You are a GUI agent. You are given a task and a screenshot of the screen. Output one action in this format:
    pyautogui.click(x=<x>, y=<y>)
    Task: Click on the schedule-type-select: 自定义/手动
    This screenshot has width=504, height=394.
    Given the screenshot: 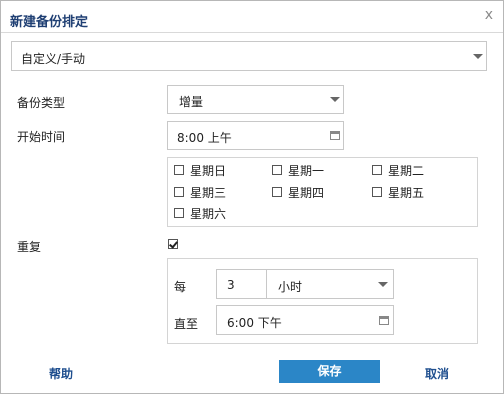 What is the action you would take?
    pyautogui.click(x=249, y=56)
    